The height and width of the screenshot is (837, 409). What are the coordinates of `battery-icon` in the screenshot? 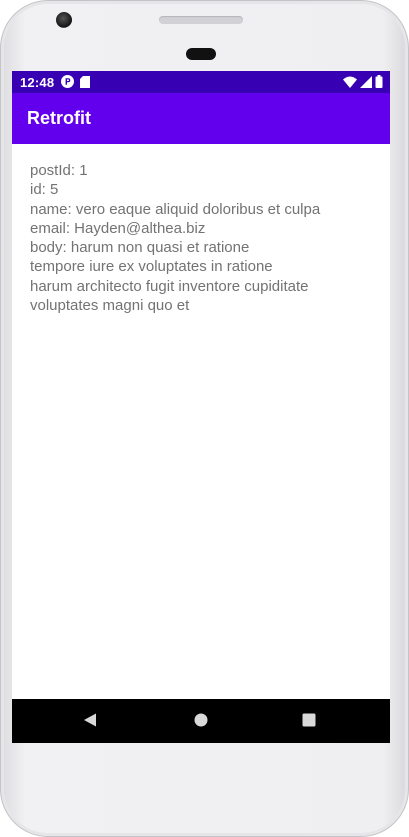 It's located at (379, 83).